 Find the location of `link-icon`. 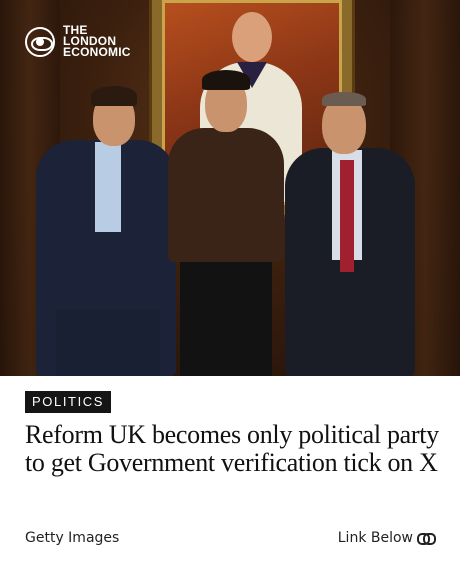

link-icon is located at coordinates (426, 538).